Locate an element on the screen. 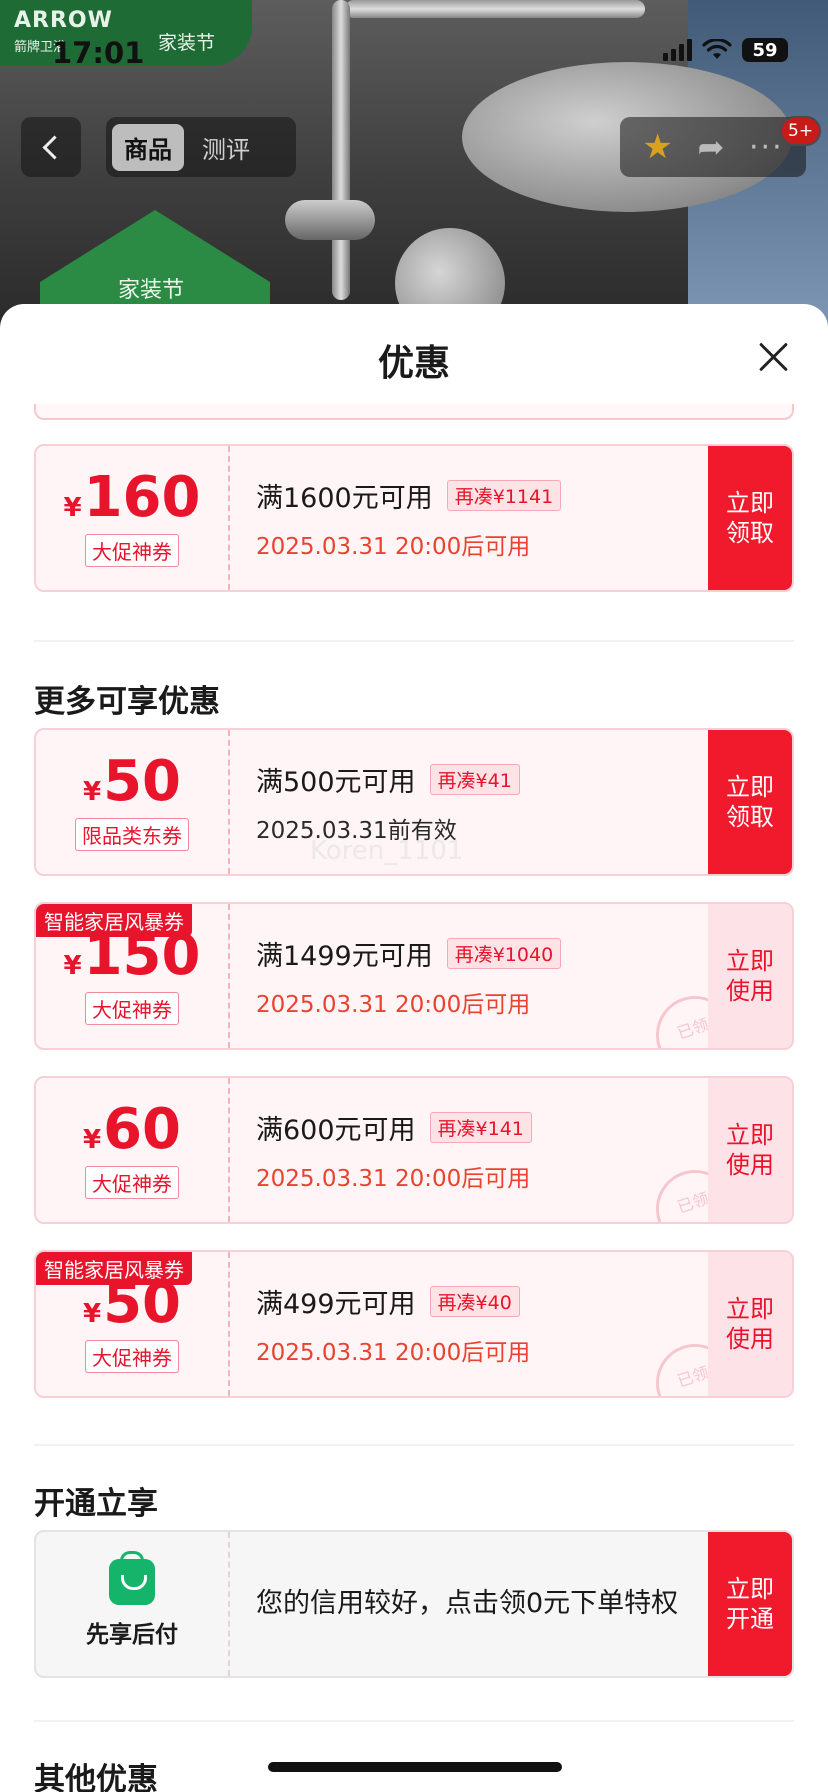  close-icon is located at coordinates (773, 357).